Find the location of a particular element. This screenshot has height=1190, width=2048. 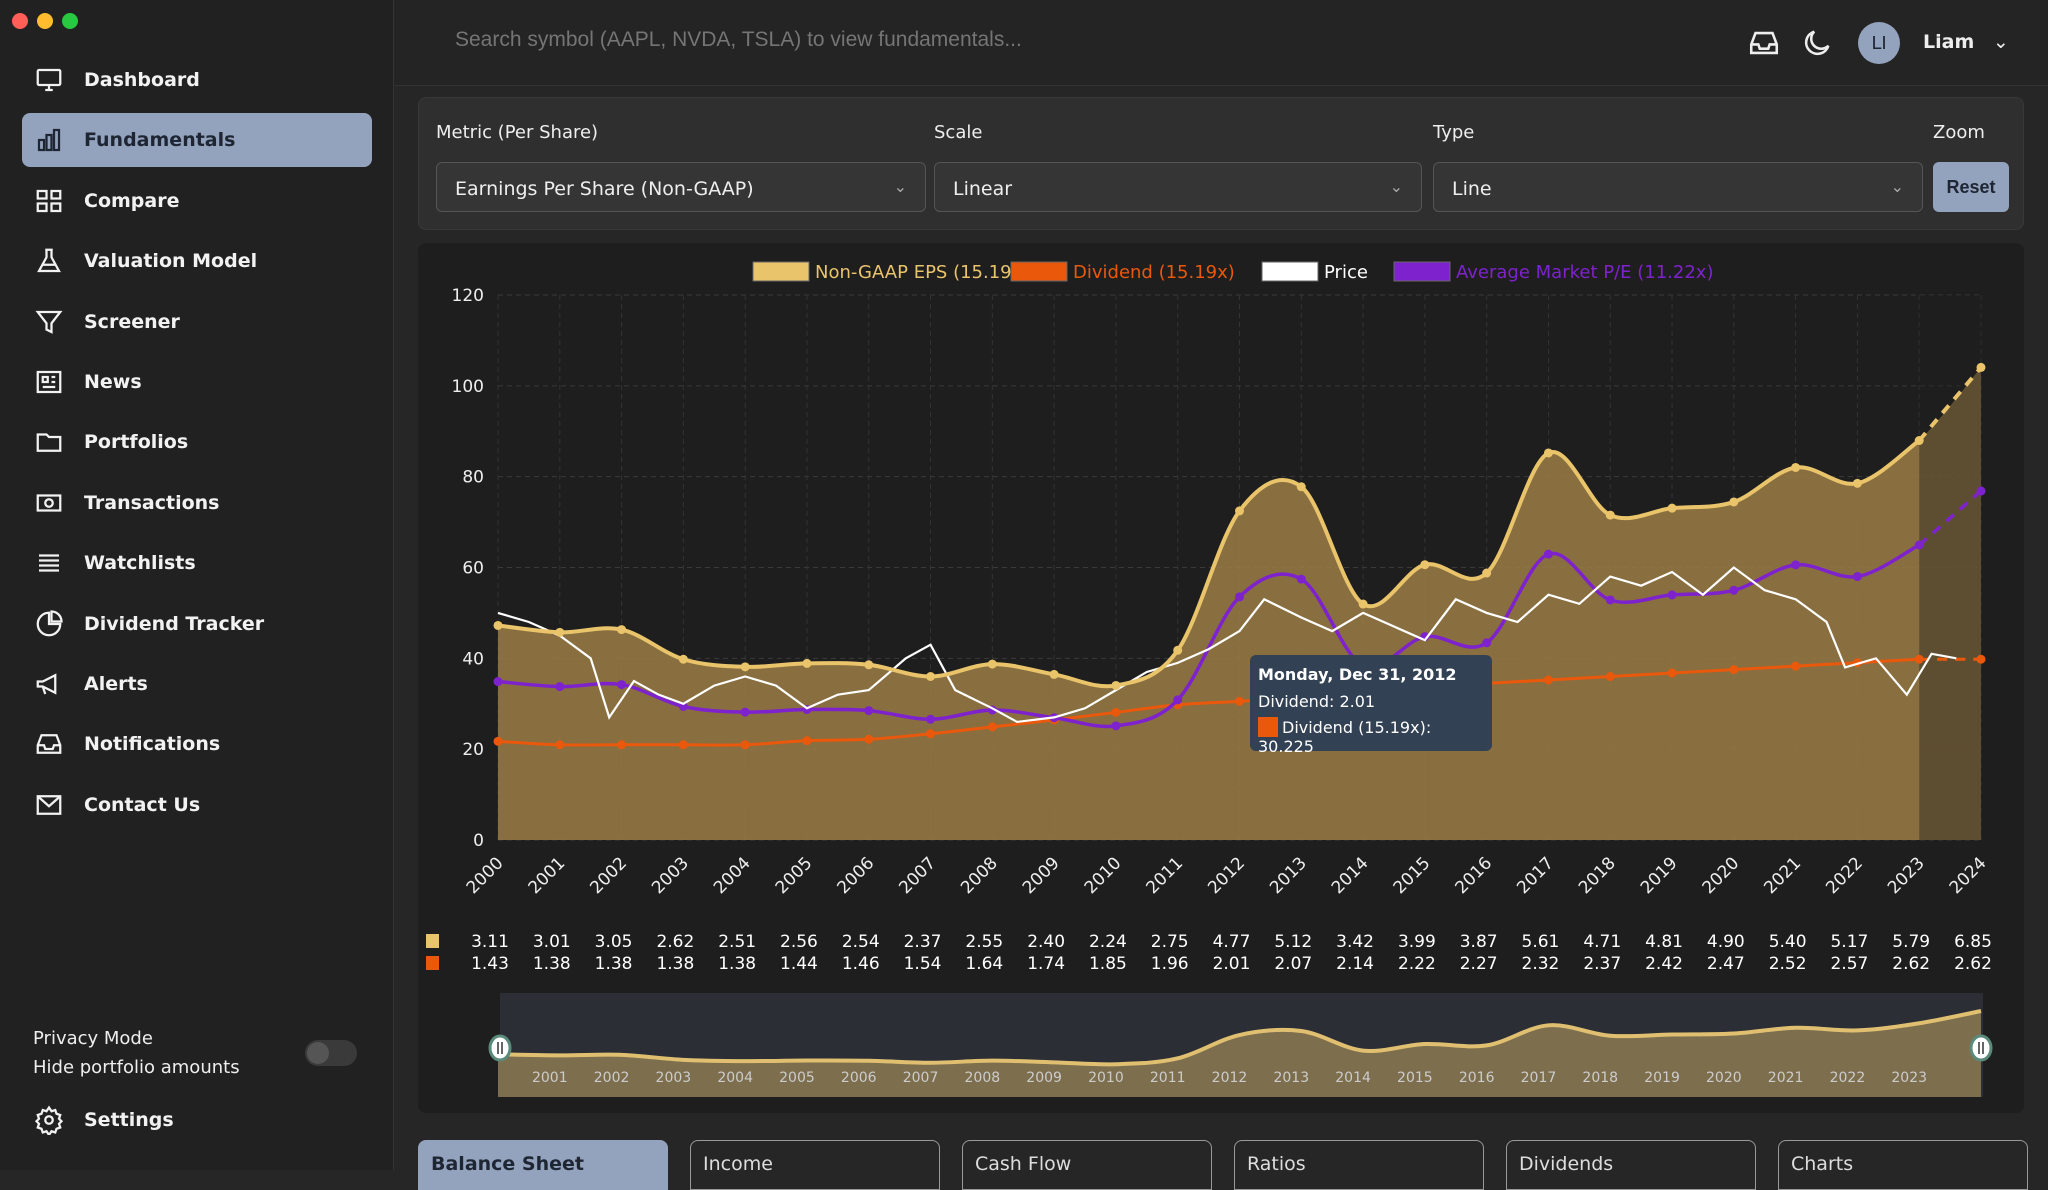

dividend-value: 2.14 is located at coordinates (1355, 964).